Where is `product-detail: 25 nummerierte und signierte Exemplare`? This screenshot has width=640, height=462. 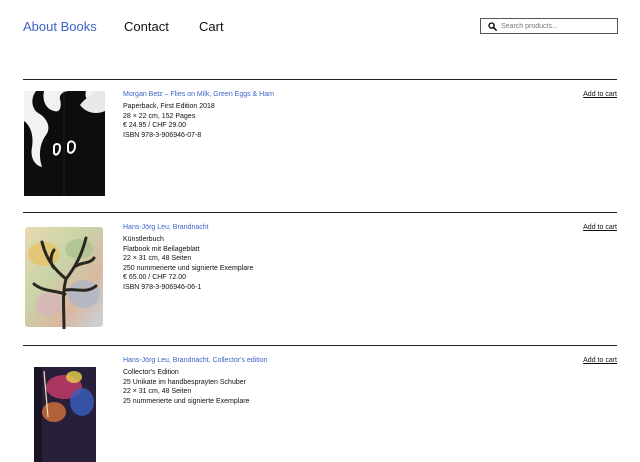
product-detail: 25 nummerierte und signierte Exemplare is located at coordinates (186, 401).